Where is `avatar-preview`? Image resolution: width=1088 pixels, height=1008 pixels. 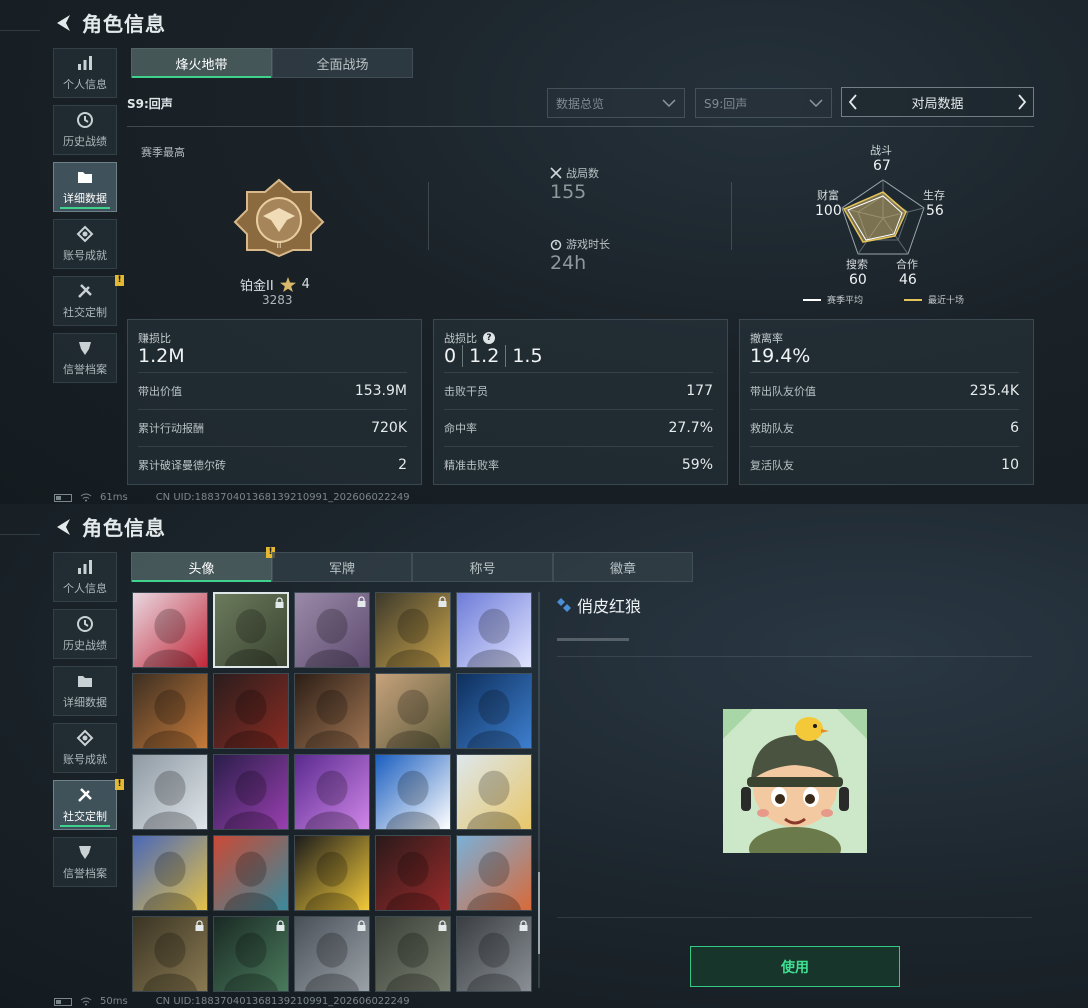 avatar-preview is located at coordinates (795, 781).